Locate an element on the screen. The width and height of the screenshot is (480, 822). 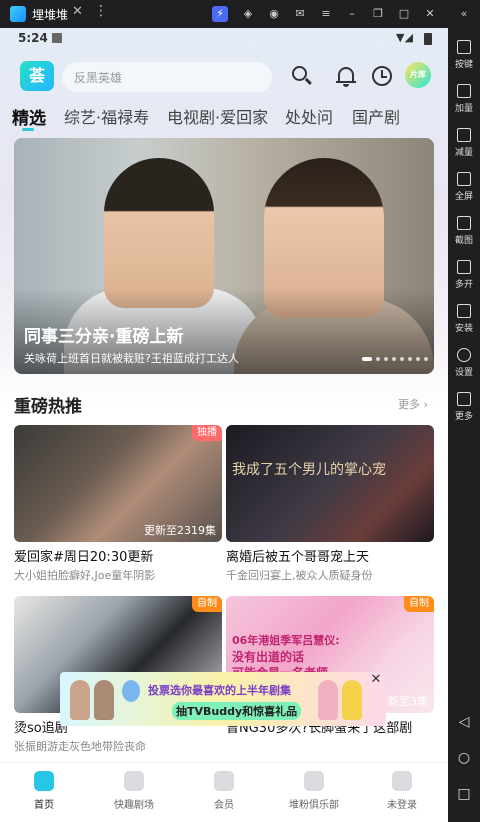
menu-icon: ⋮ is located at coordinates (101, 11).